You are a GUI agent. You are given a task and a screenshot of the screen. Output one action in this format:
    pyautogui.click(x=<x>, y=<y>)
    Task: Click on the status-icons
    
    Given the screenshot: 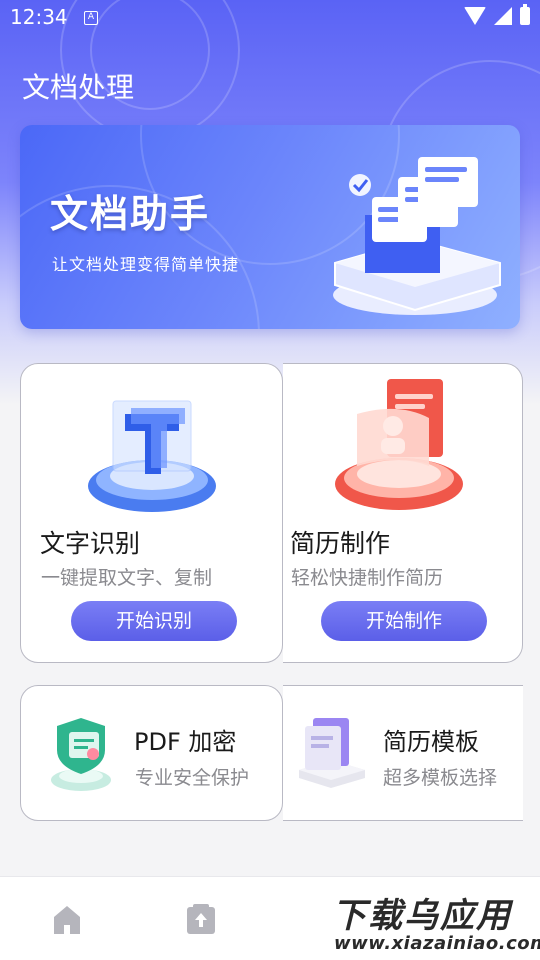 What is the action you would take?
    pyautogui.click(x=497, y=14)
    